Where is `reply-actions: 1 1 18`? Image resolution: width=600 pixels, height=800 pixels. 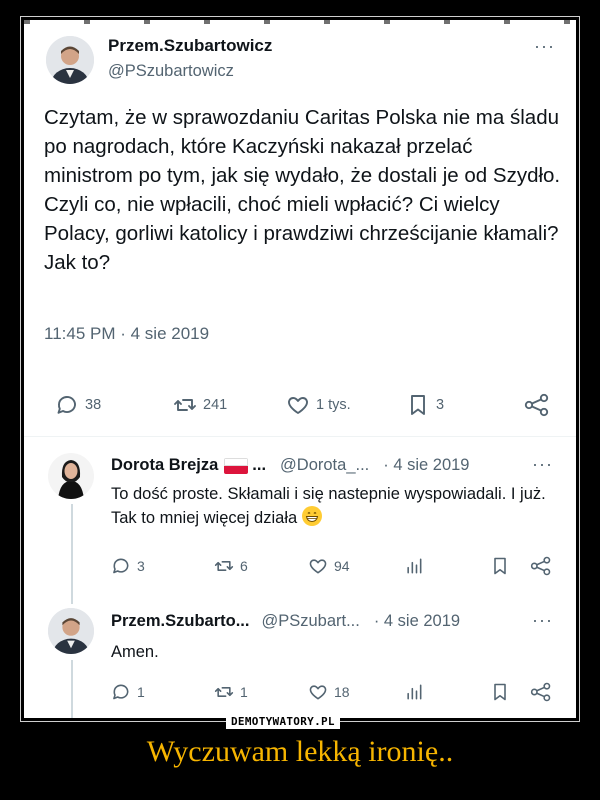 reply-actions: 1 1 18 is located at coordinates (300, 694).